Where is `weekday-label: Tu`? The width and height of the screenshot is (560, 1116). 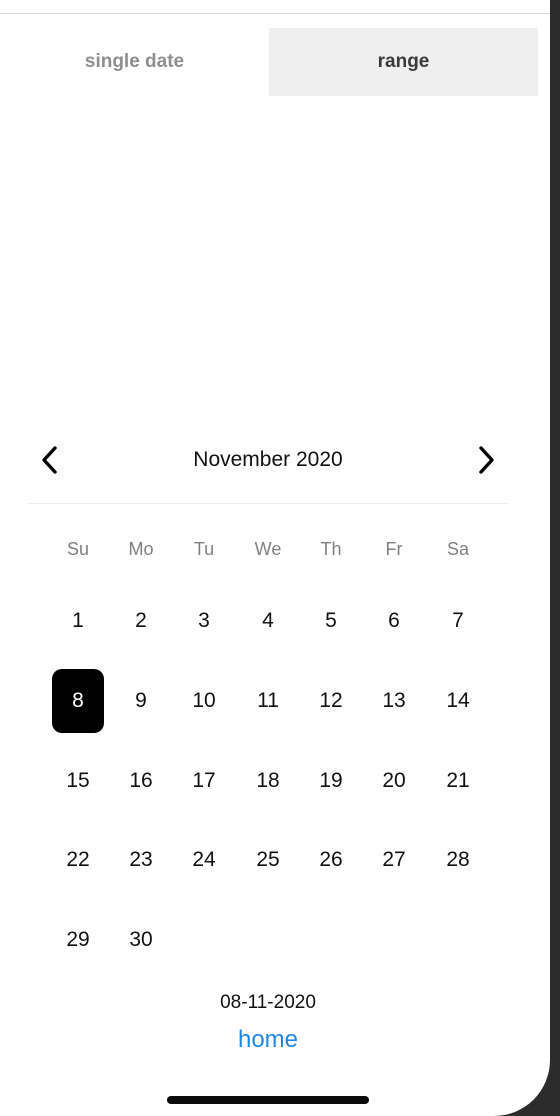
weekday-label: Tu is located at coordinates (204, 549).